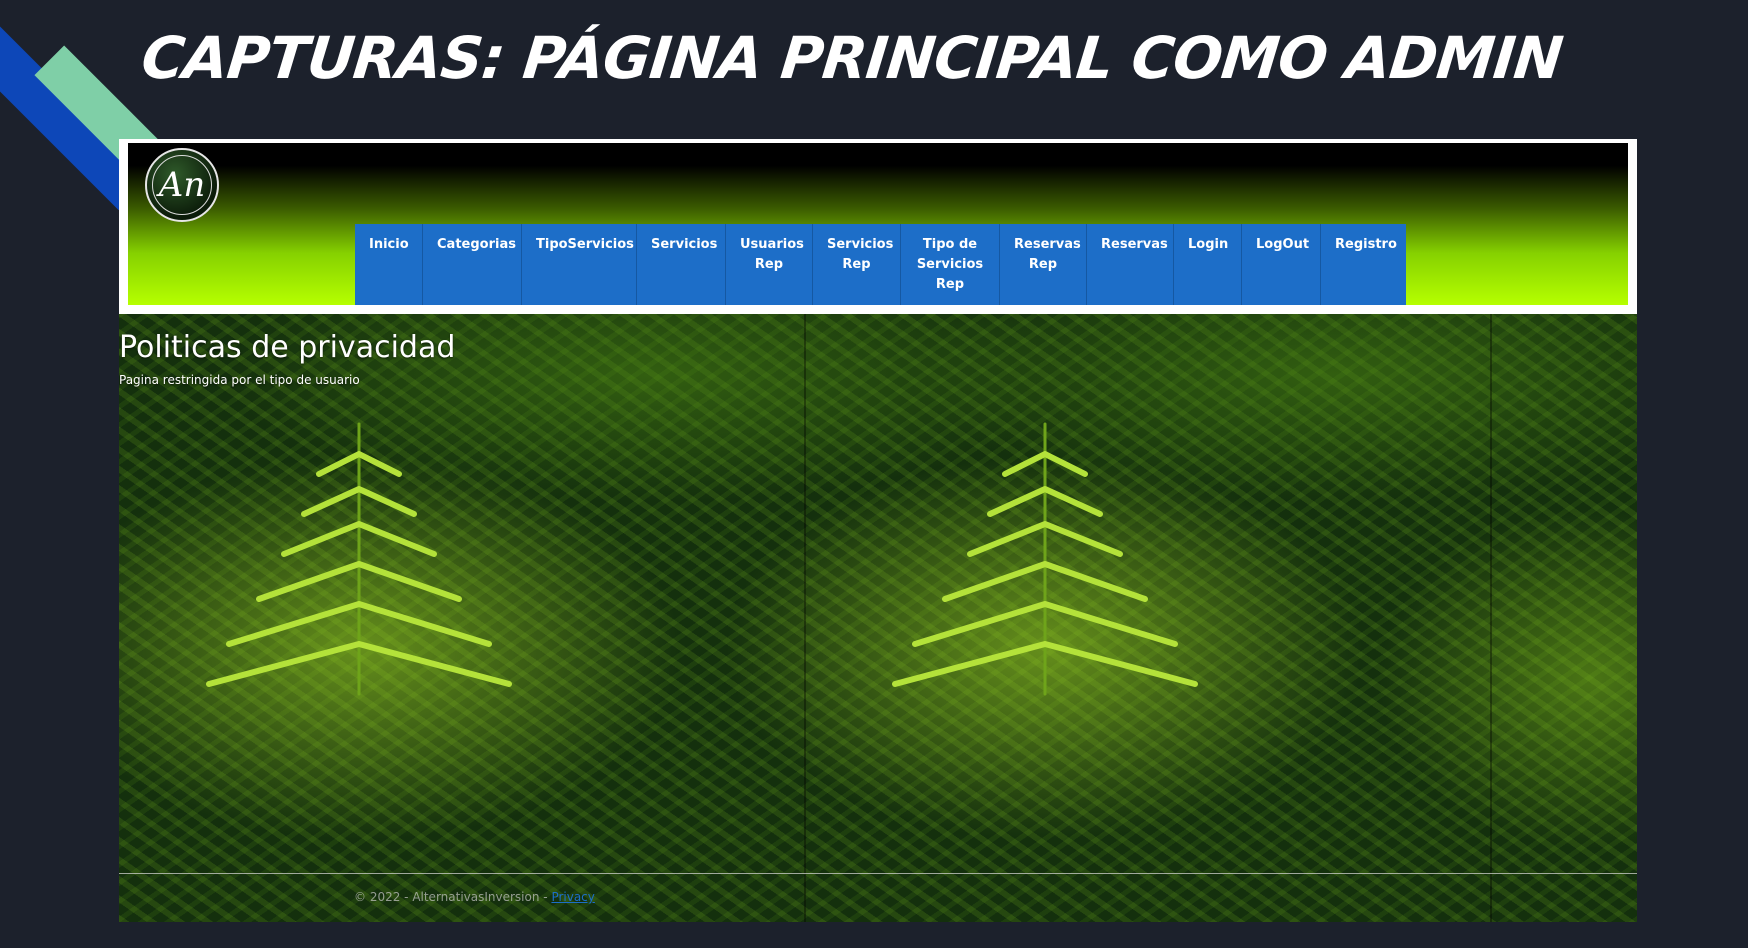 This screenshot has width=1748, height=948. I want to click on footer-copyright: © 2022 - AlternativasInversion -, so click(453, 897).